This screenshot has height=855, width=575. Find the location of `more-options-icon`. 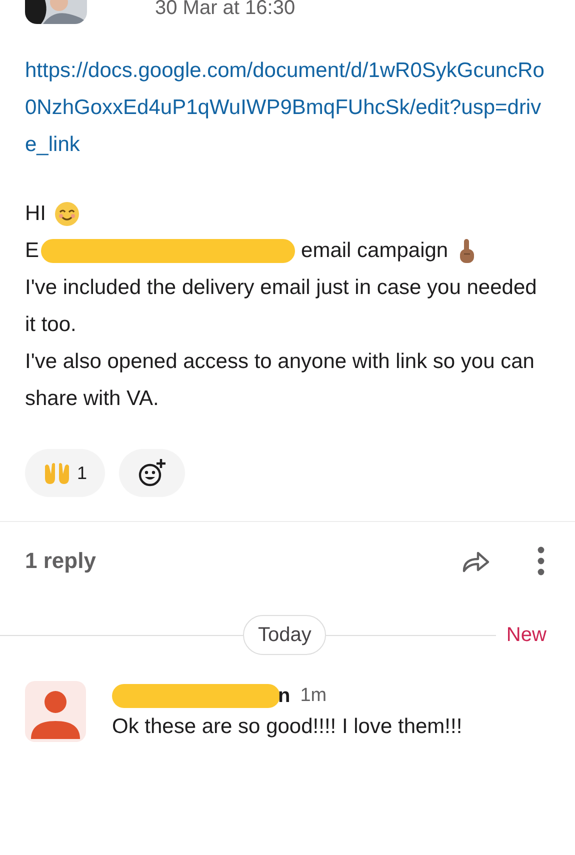

more-options-icon is located at coordinates (541, 561).